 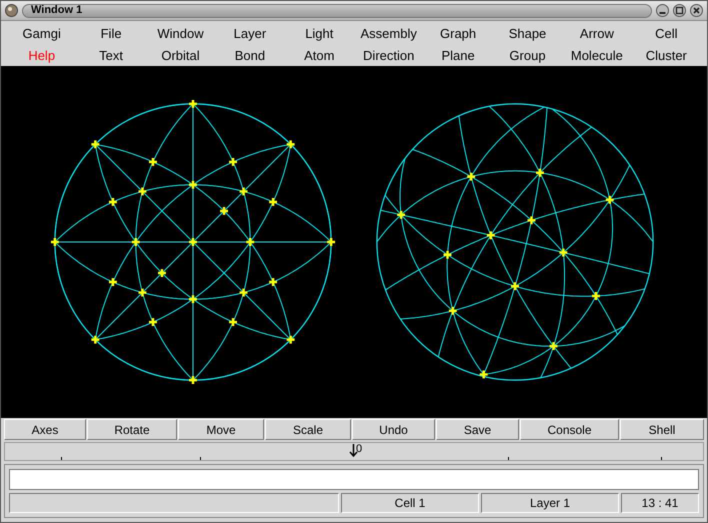 I want to click on status-cell: Cell 1, so click(x=410, y=503).